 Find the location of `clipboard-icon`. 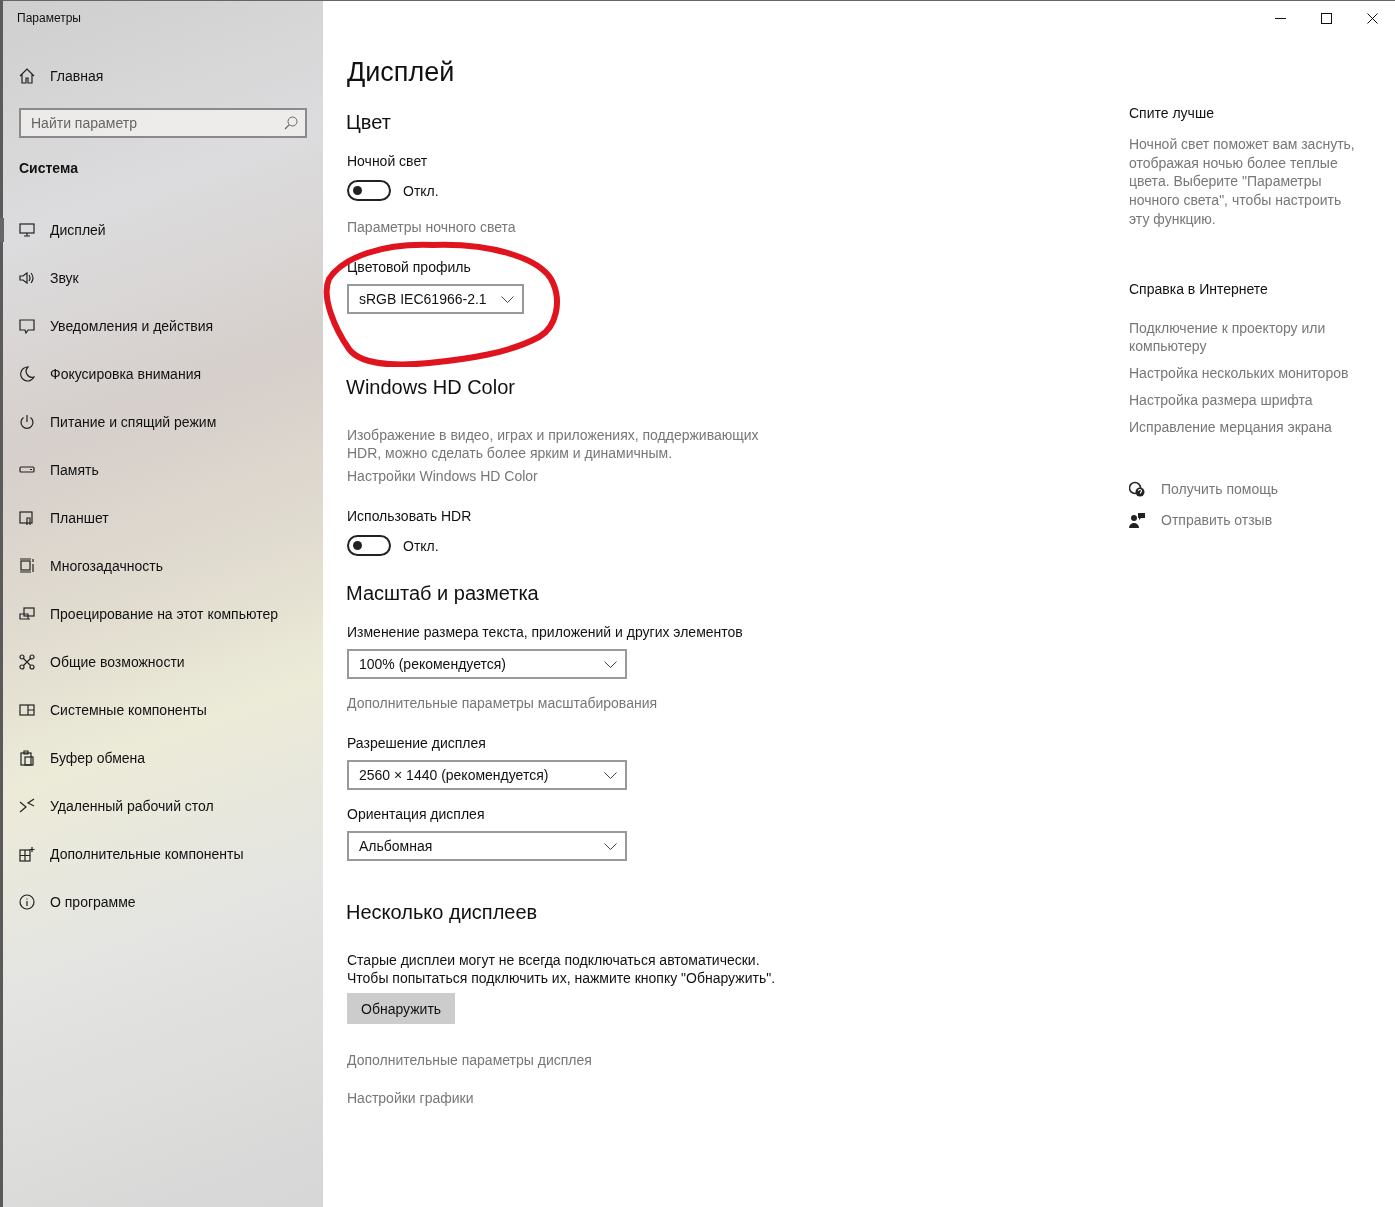

clipboard-icon is located at coordinates (27, 758).